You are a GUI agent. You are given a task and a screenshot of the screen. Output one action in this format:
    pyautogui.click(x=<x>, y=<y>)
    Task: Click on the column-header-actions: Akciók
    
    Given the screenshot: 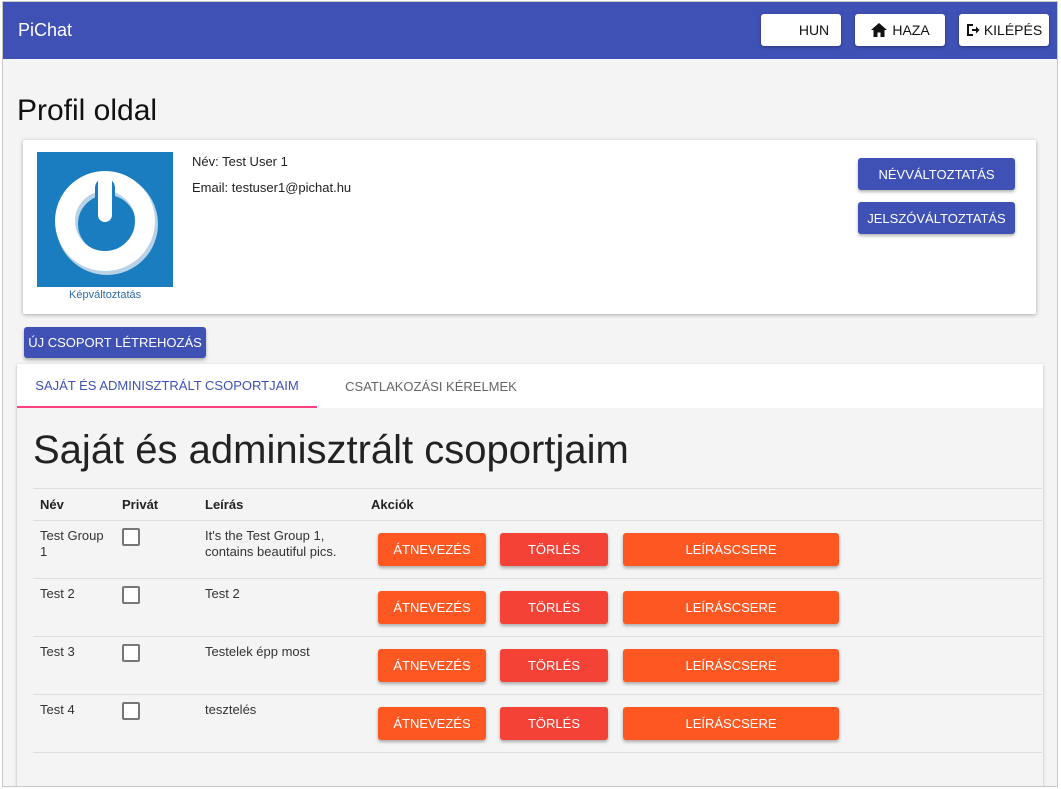 What is the action you would take?
    pyautogui.click(x=703, y=504)
    